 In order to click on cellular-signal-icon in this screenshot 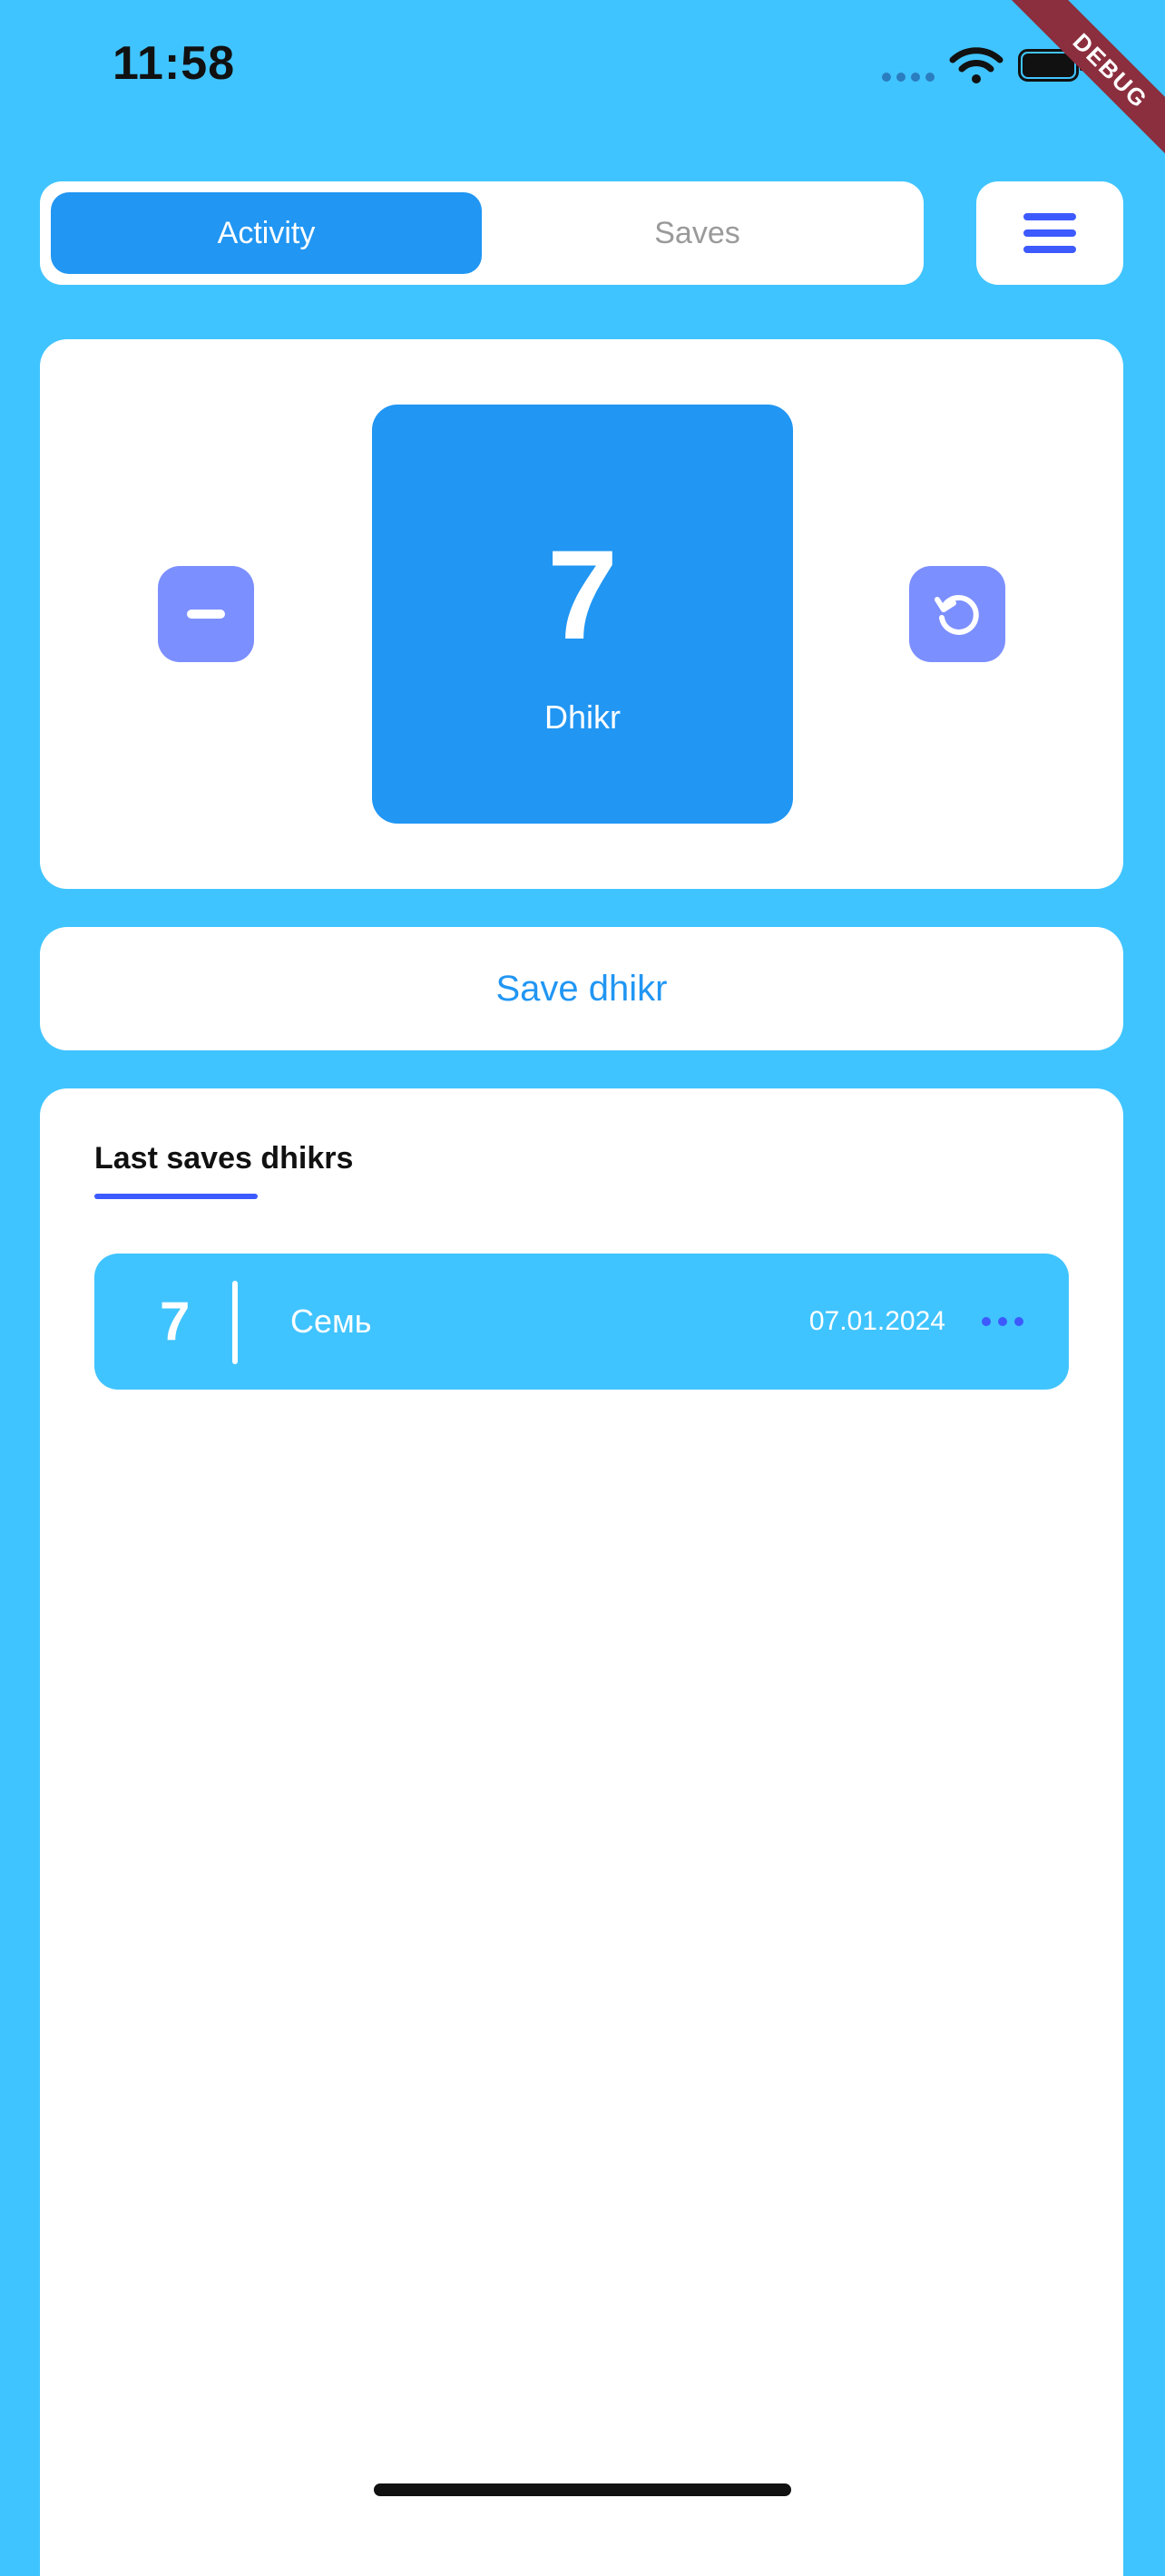, I will do `click(908, 77)`.